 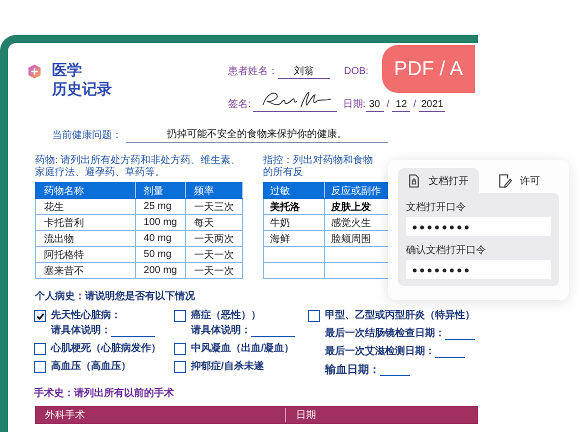 What do you see at coordinates (214, 238) in the screenshot?
I see `table-cell: 一天两次` at bounding box center [214, 238].